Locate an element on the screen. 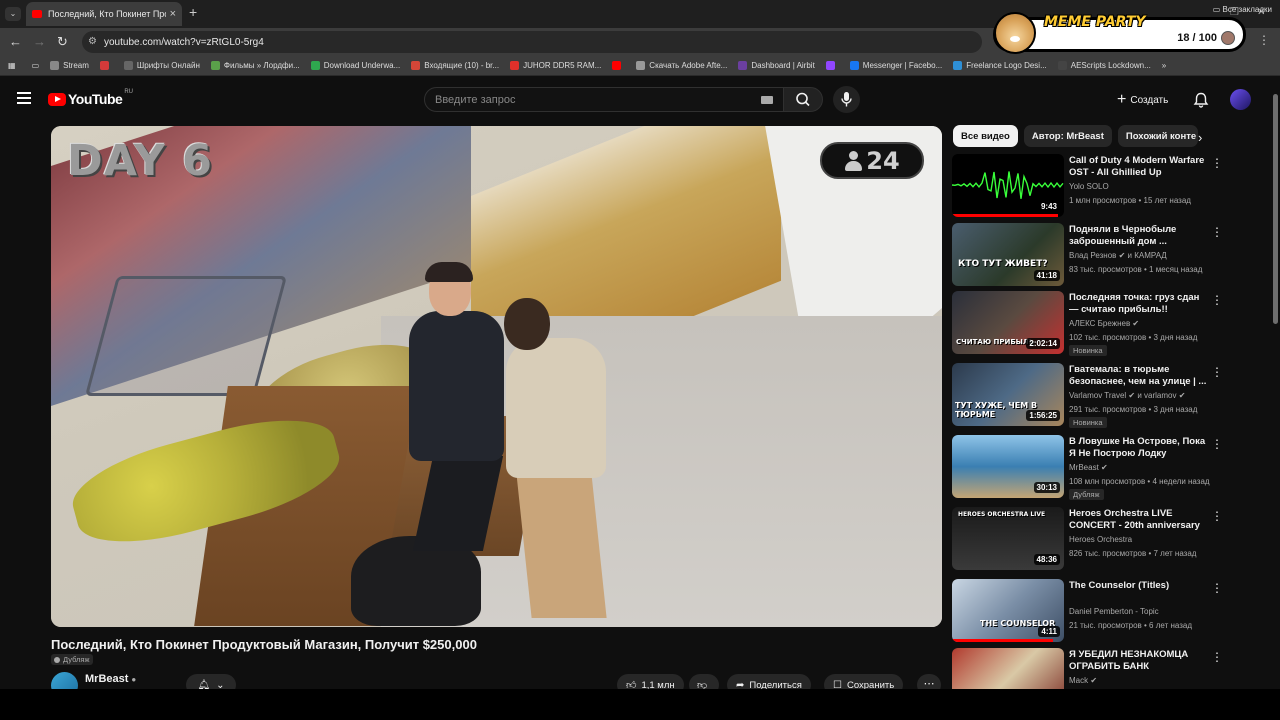 This screenshot has height=720, width=1280. channel-name: Влад Резнов ✔ и КАМРАД is located at coordinates (1144, 255).